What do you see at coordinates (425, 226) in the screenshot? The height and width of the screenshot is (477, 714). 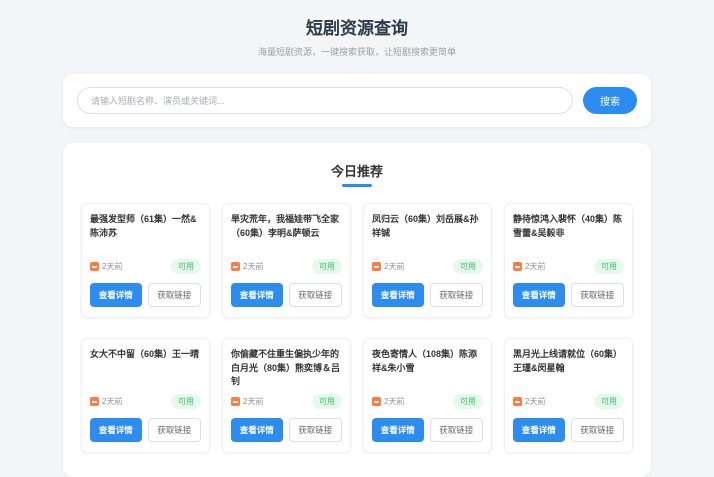 I see `drama-title: 凤归云（60集）刘岳展&孙祥铖` at bounding box center [425, 226].